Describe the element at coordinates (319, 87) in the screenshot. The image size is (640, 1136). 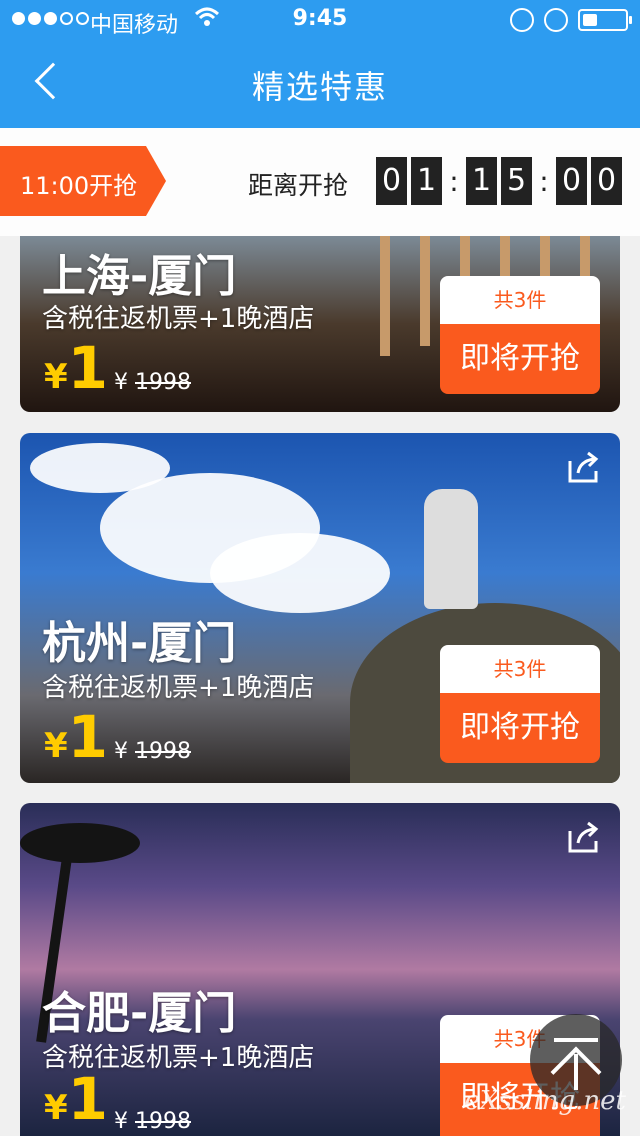
I see `page-title: 精选特惠` at that location.